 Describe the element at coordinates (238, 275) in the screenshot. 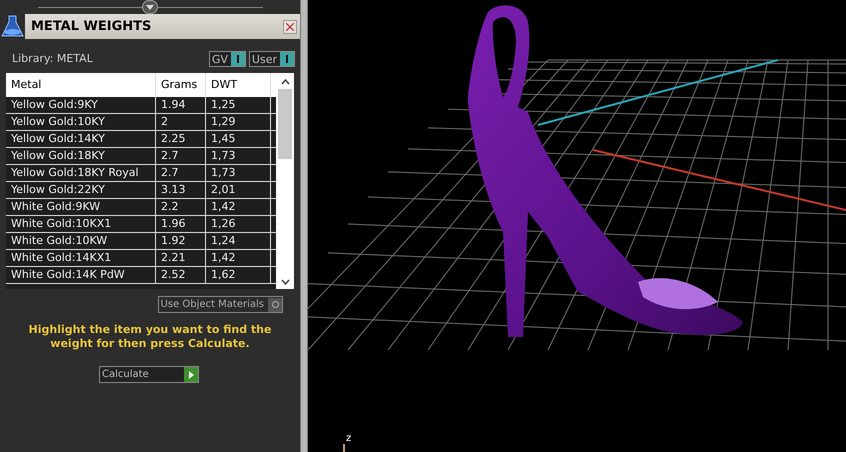

I see `table-cell: 1,62` at that location.